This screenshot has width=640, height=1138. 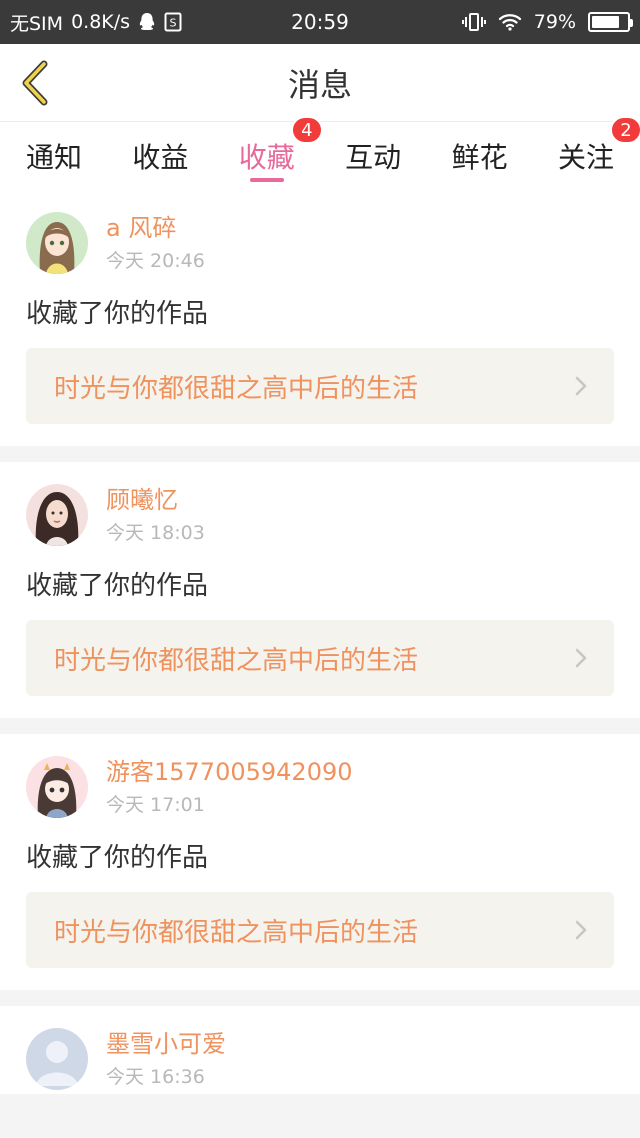 I want to click on network-speed: 0.8K/s, so click(x=101, y=22).